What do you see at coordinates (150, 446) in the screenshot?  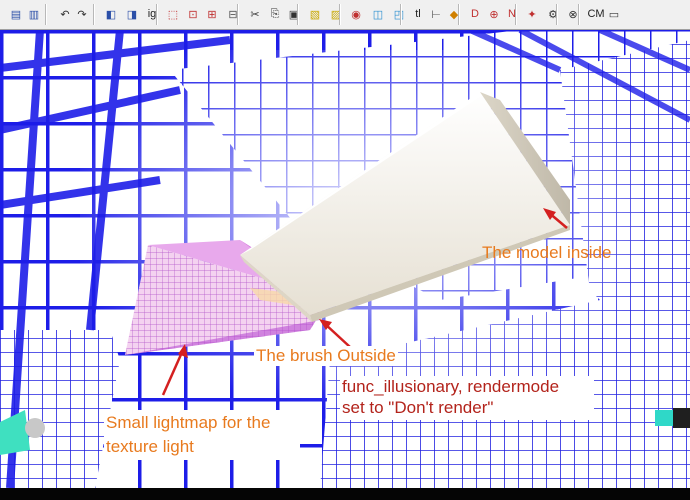 I see `annotation-lightmap-line2: texture light` at bounding box center [150, 446].